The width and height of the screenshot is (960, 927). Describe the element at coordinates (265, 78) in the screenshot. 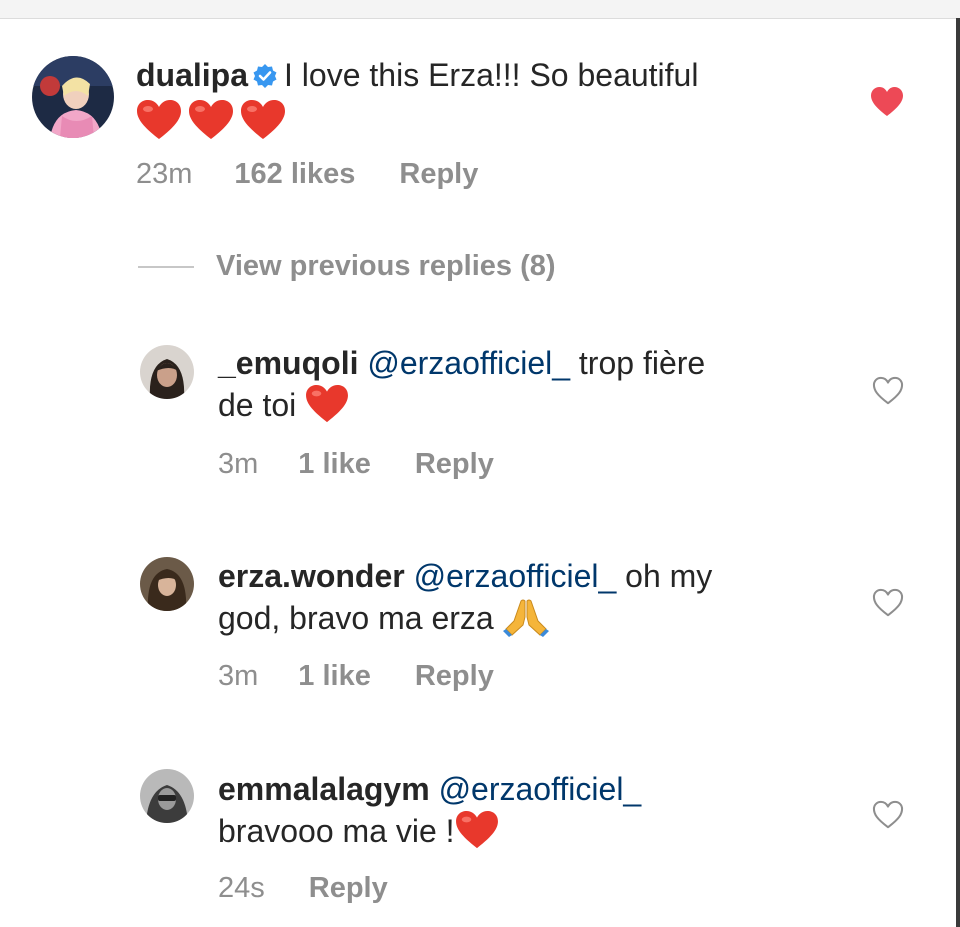

I see `verified-badge-icon` at that location.